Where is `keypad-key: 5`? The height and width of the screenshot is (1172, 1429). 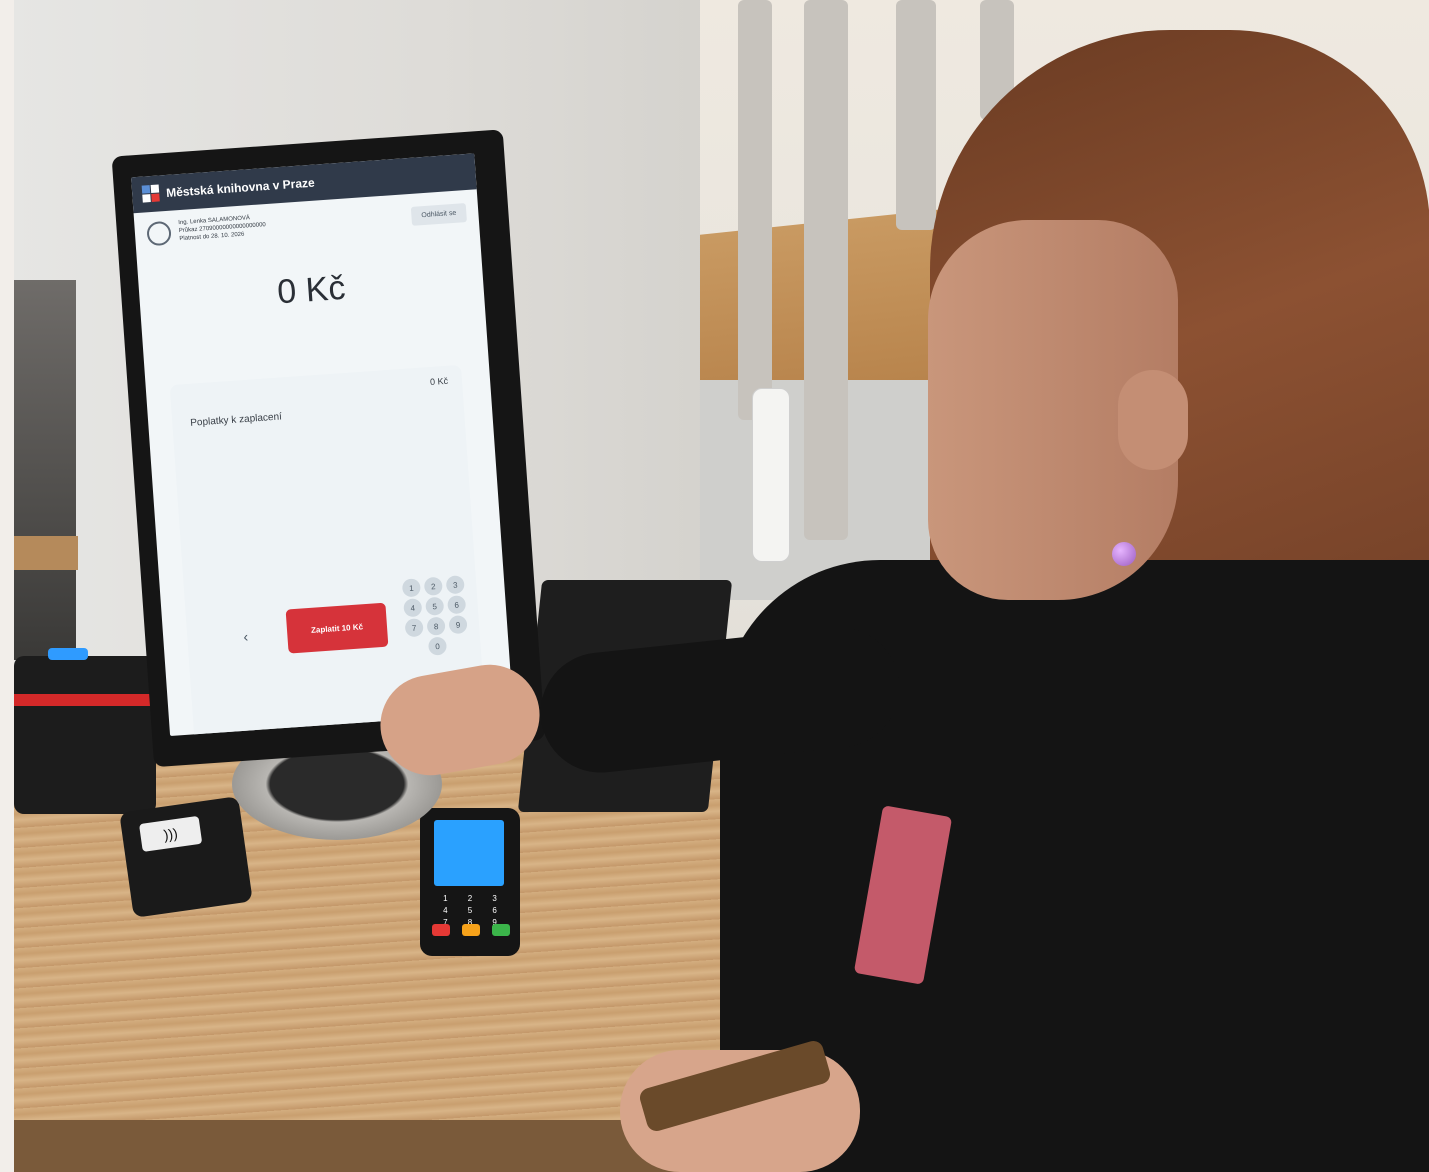
keypad-key: 5 is located at coordinates (435, 606).